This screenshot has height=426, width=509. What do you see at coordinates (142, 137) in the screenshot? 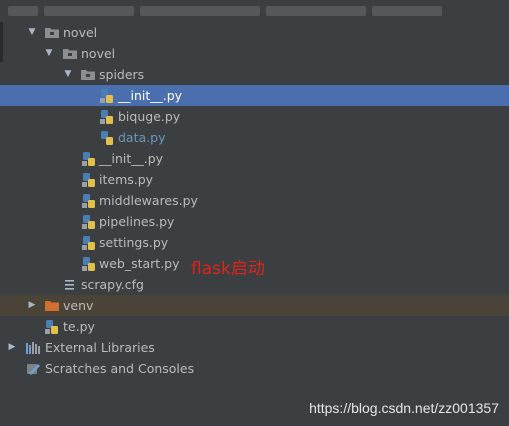
I see `tree-item-label: data.py` at bounding box center [142, 137].